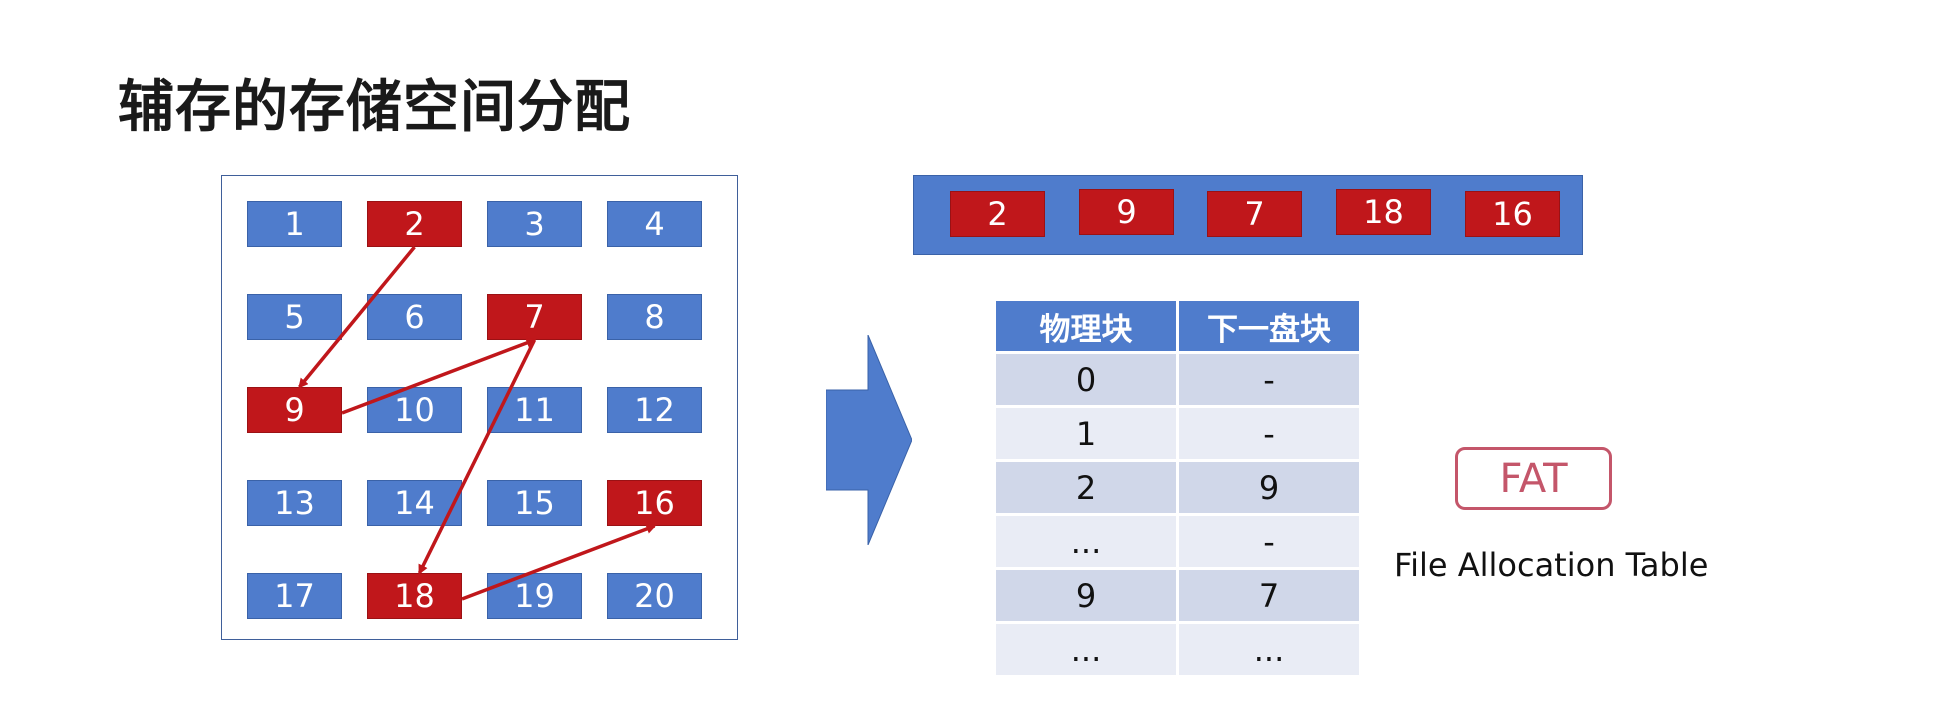 This screenshot has width=1945, height=722. I want to click on fat-table-row: ... -, so click(1177, 541).